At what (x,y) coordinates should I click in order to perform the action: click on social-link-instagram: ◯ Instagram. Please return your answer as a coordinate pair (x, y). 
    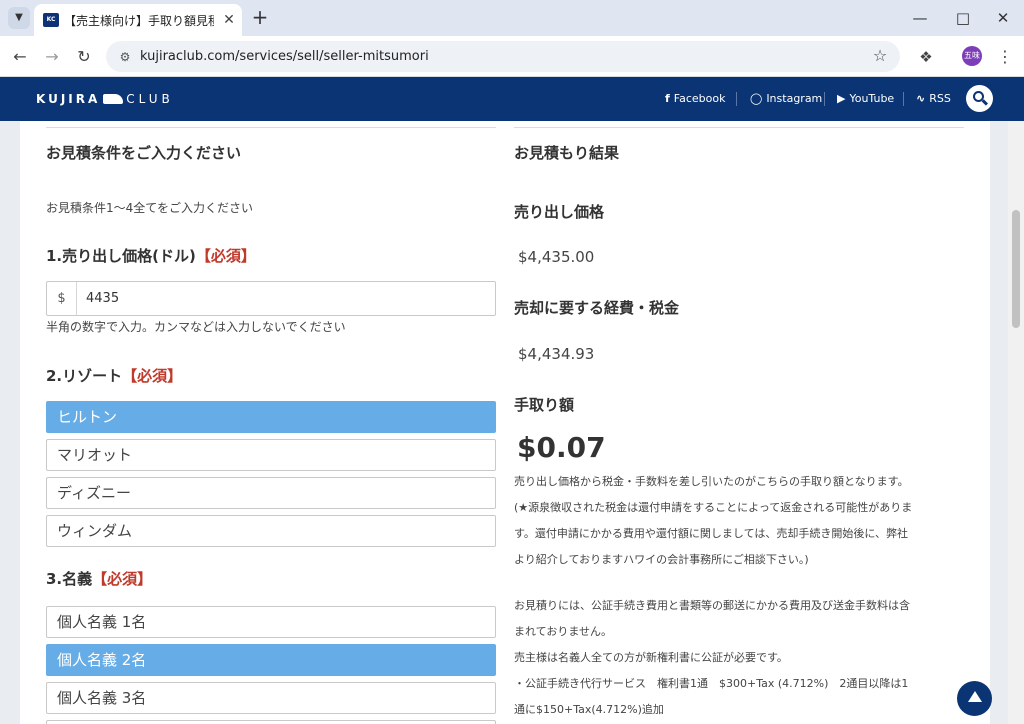
    Looking at the image, I should click on (786, 99).